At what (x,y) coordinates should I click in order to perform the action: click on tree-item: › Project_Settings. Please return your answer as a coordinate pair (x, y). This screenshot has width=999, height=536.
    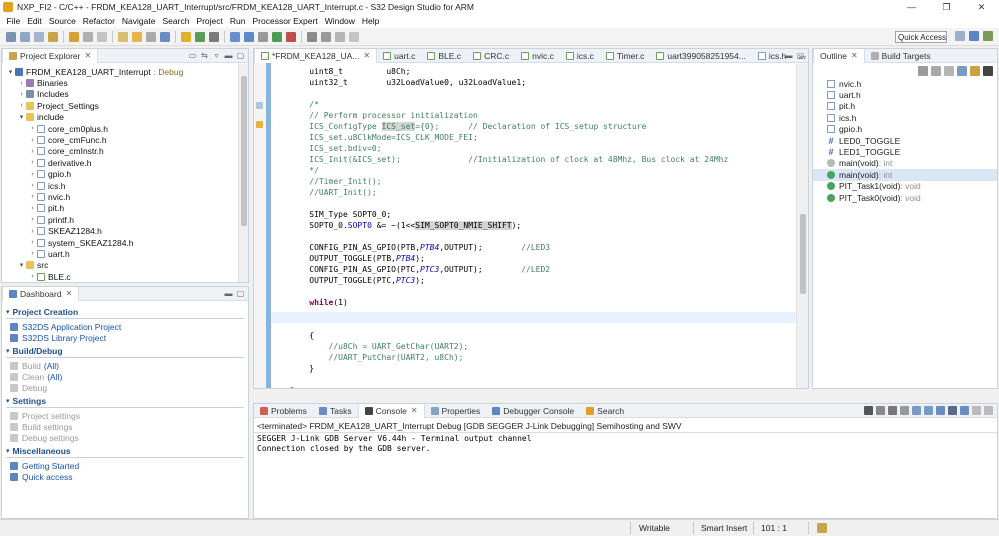
    Looking at the image, I should click on (120, 105).